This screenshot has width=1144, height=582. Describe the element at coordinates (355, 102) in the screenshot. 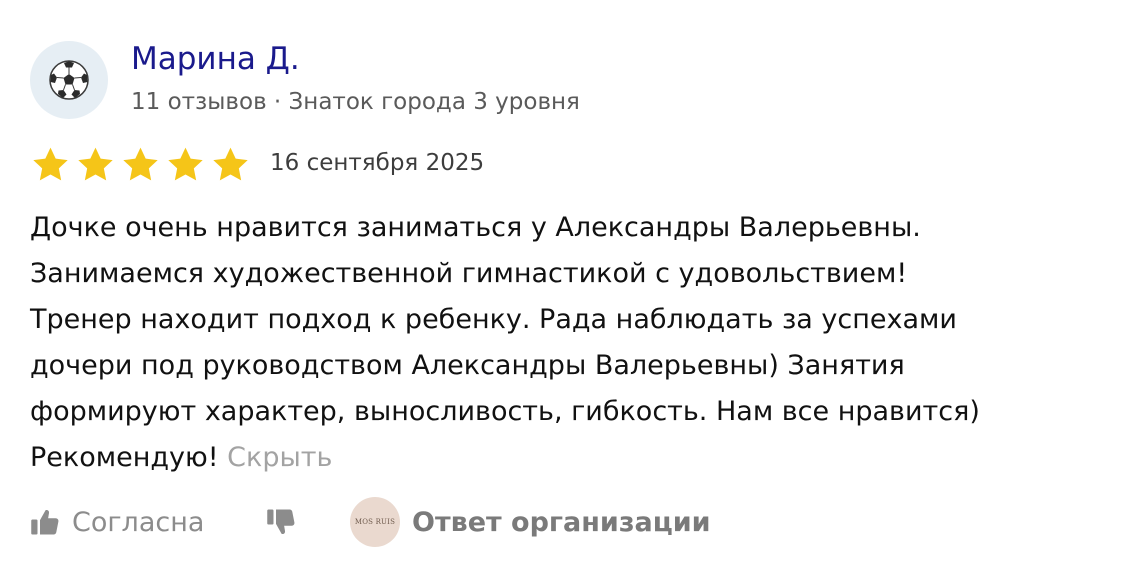

I see `author-meta: 11 отзывов · Знаток города 3 уровня` at that location.